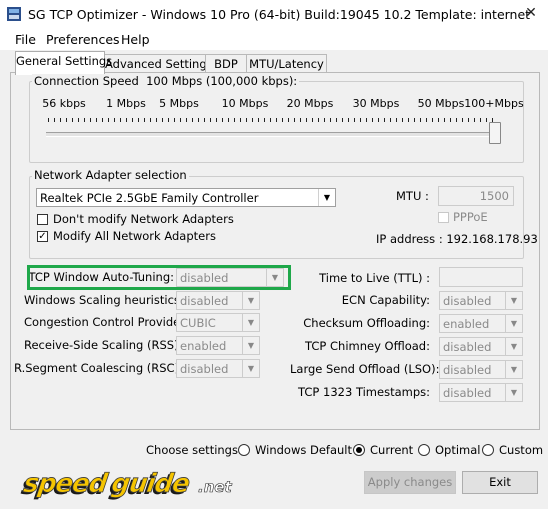  Describe the element at coordinates (14, 14) in the screenshot. I see `app-icon` at that location.